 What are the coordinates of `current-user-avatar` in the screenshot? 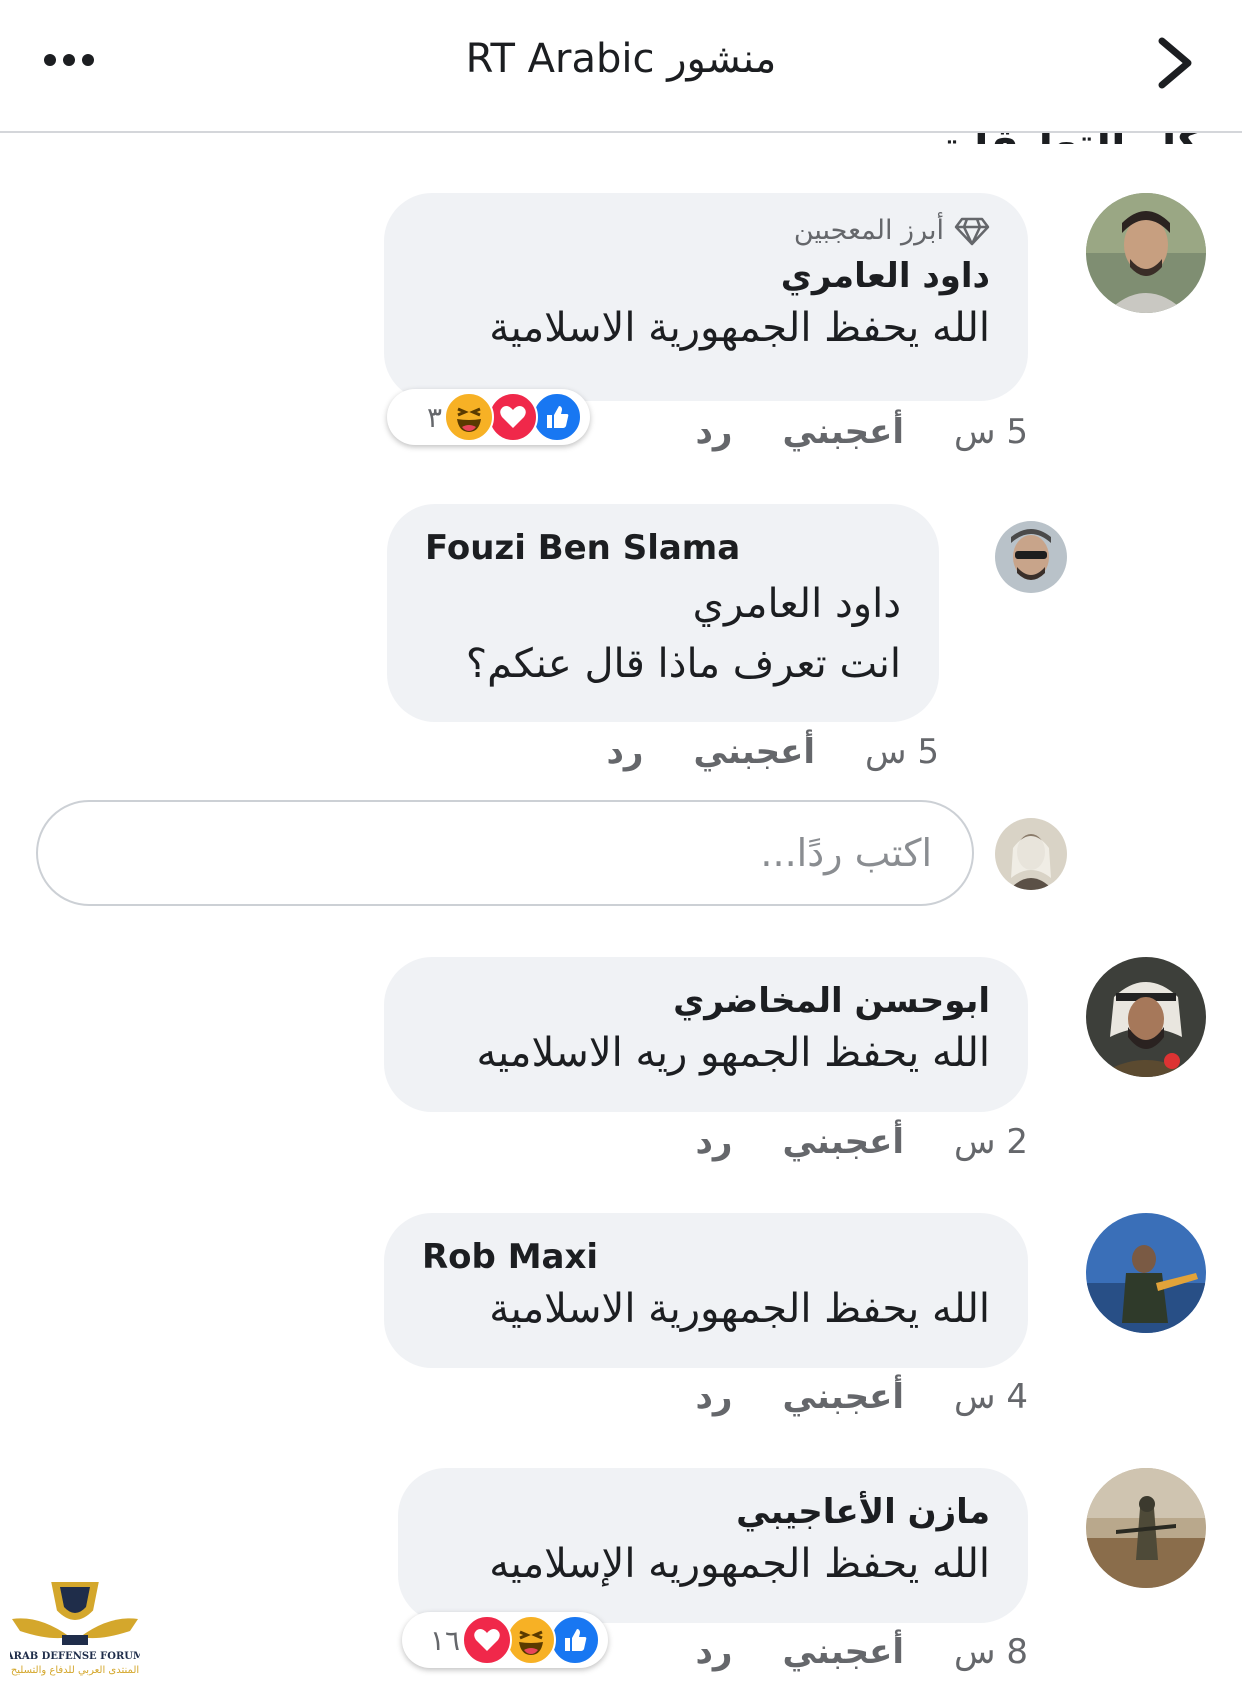 It's located at (1031, 854).